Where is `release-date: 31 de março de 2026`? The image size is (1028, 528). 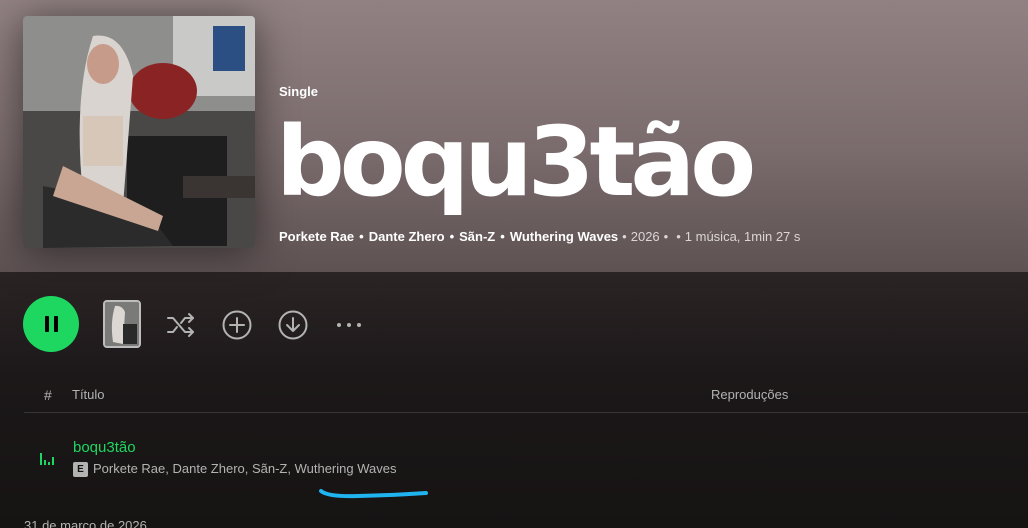
release-date: 31 de março de 2026 is located at coordinates (85, 523).